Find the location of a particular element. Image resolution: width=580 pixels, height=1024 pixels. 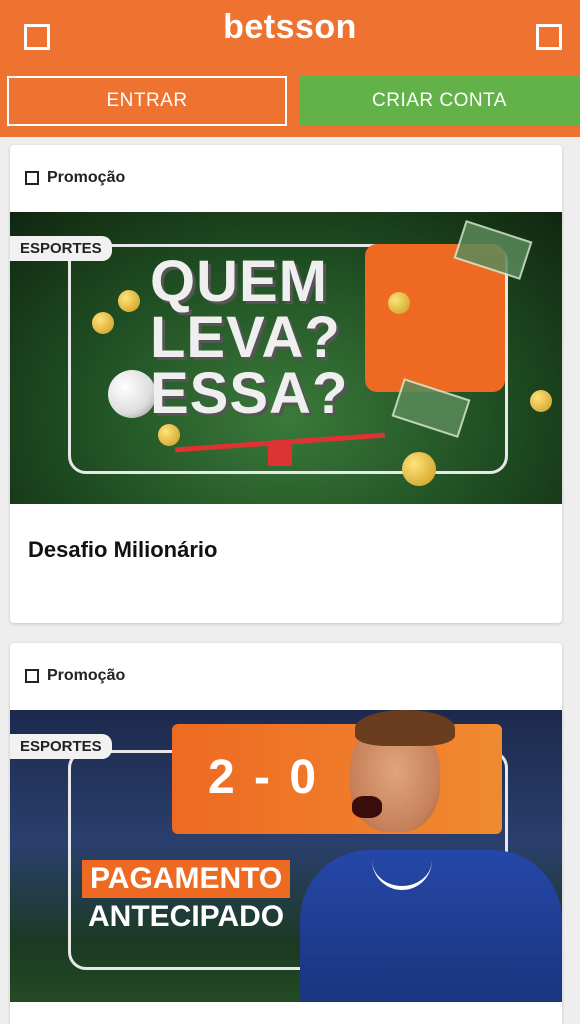

banner-headline: QUEM LEVA? ESSA? is located at coordinates (249, 337).